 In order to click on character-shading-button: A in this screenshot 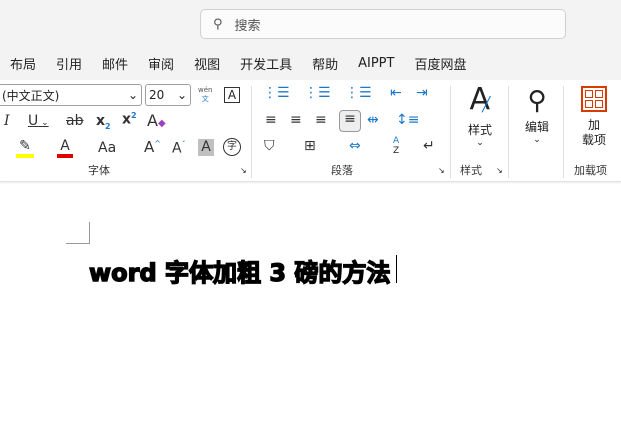, I will do `click(206, 147)`.